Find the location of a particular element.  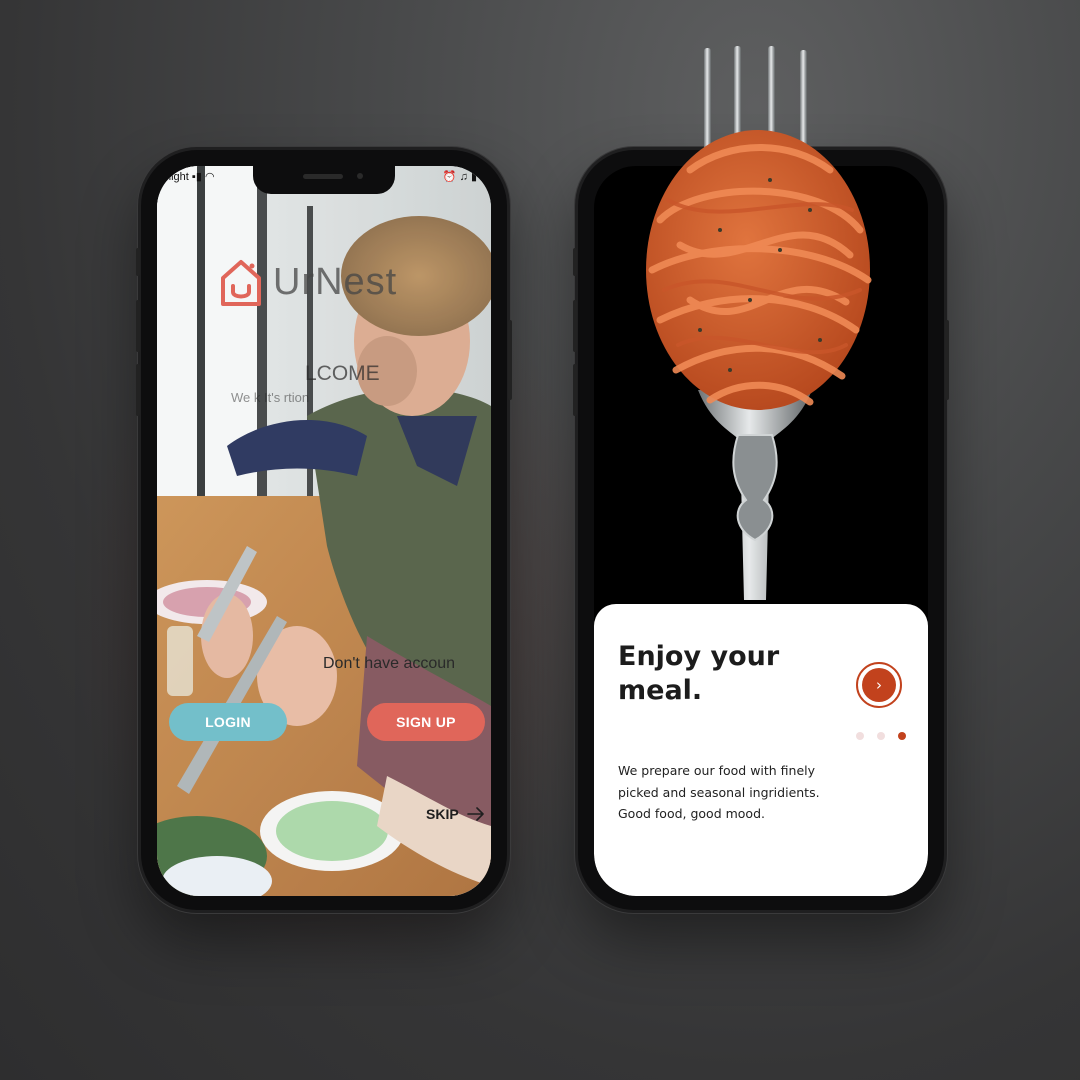

skip-button: SKIP is located at coordinates (455, 814).